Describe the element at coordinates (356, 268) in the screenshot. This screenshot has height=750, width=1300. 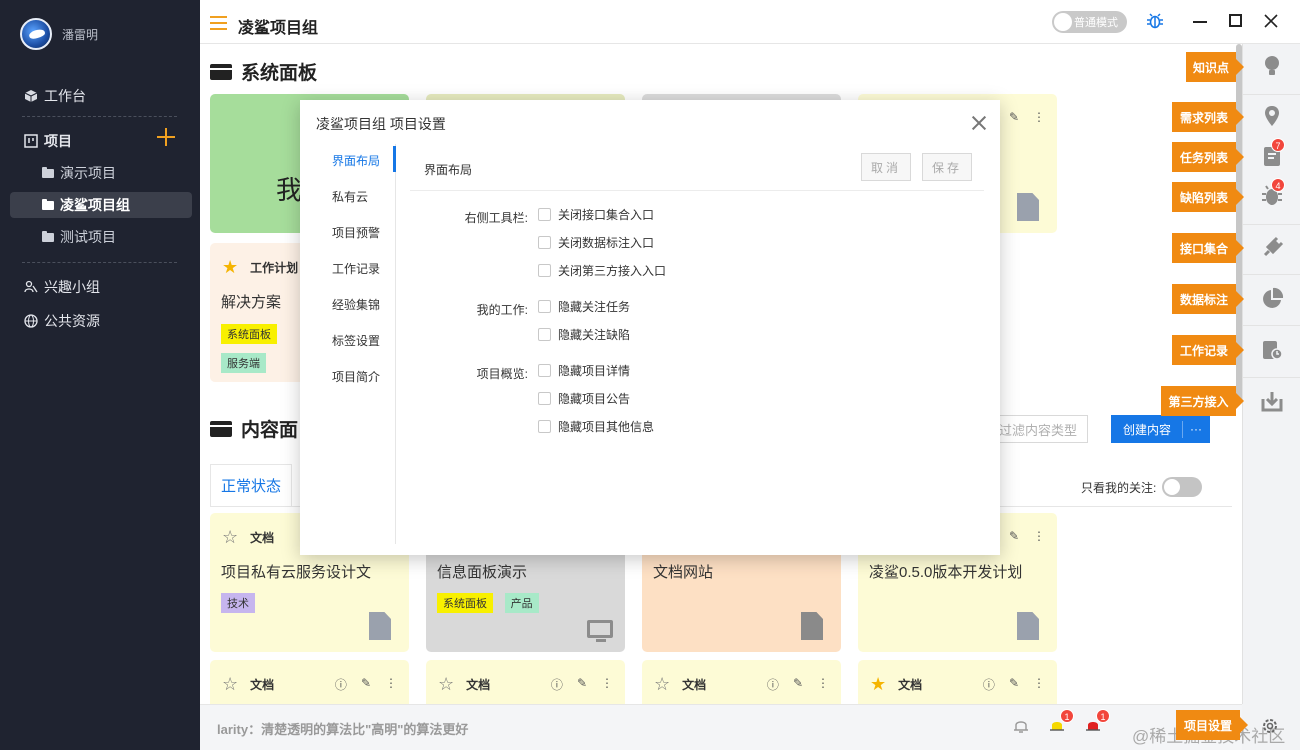
I see `nav-item-work-record: 工作记录` at that location.